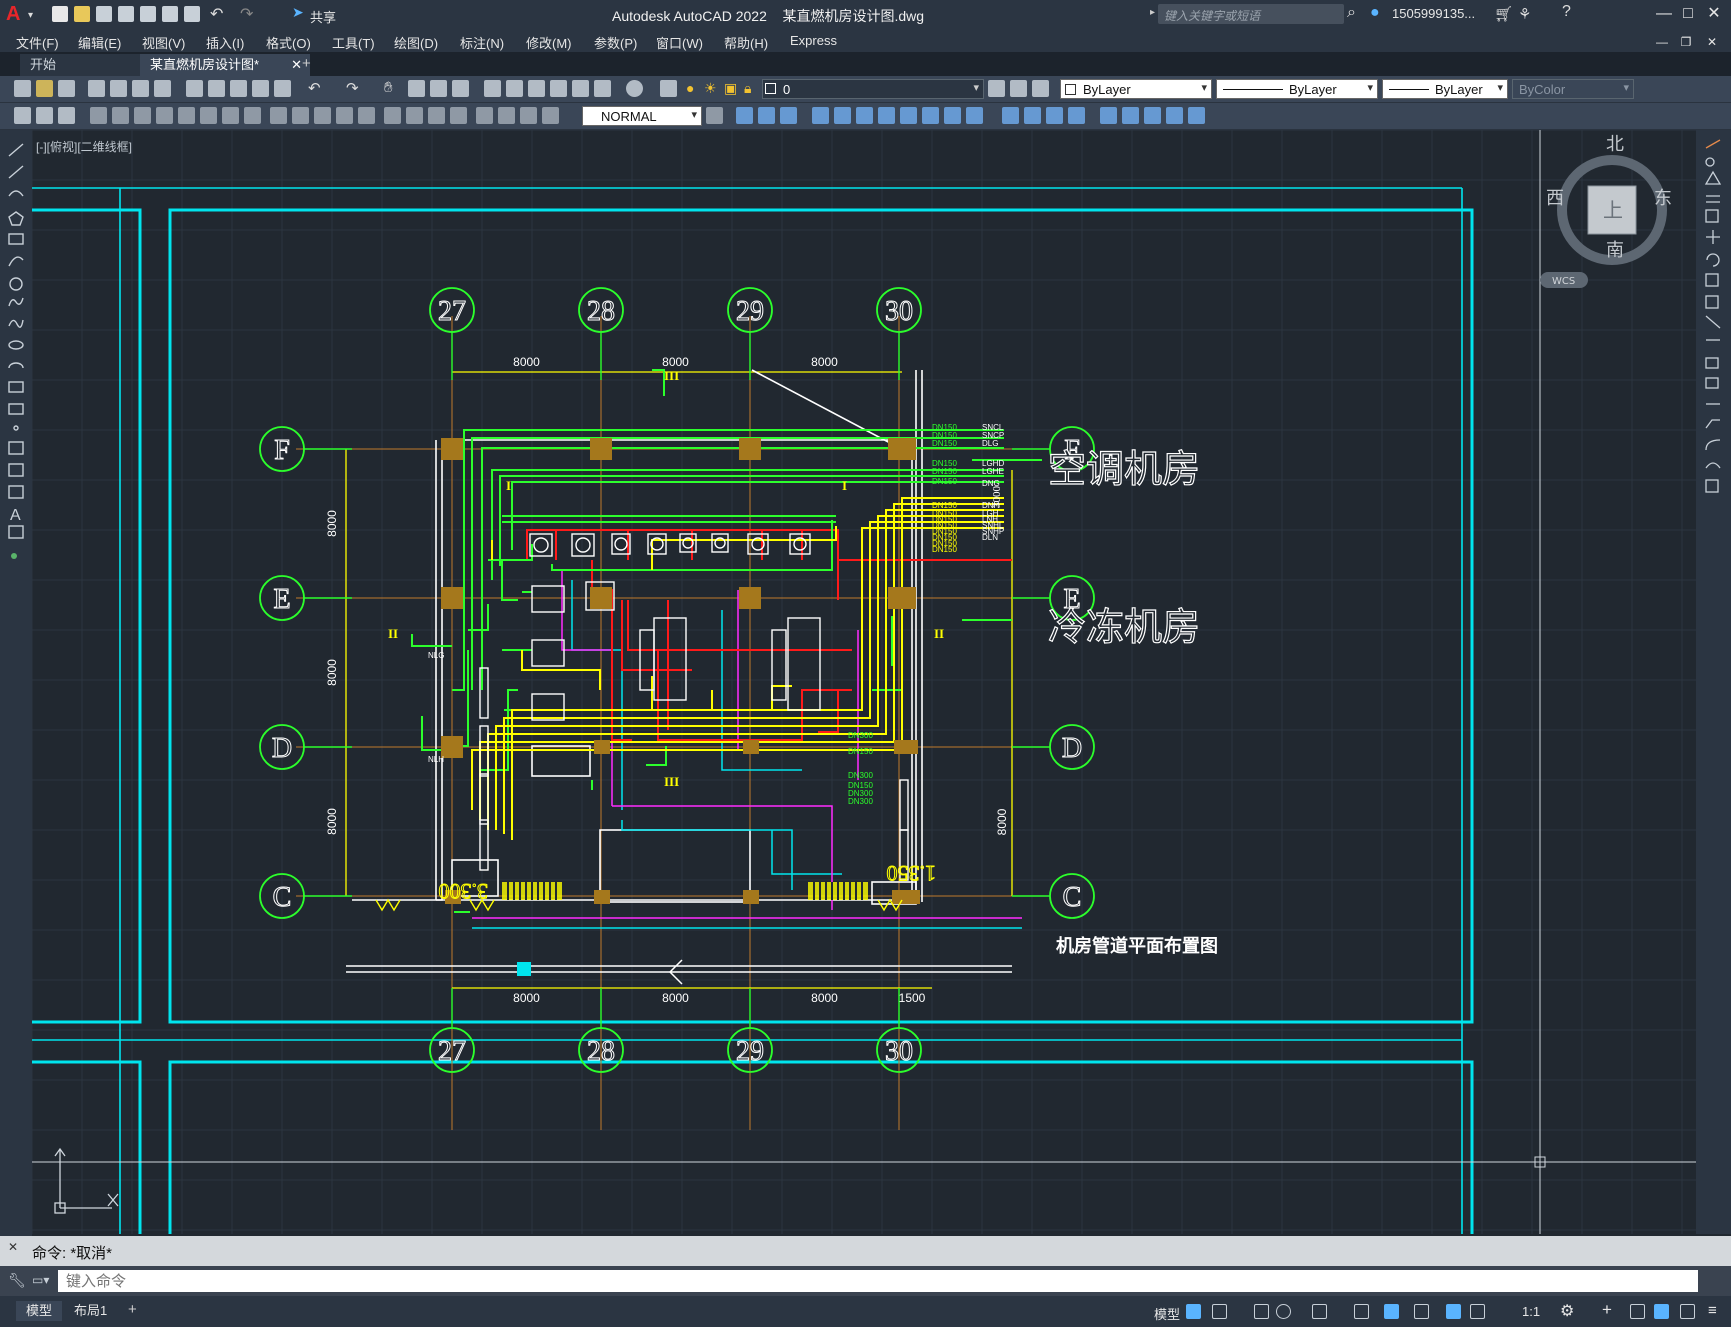 The width and height of the screenshot is (1731, 1327). I want to click on viewcube, so click(1603, 221).